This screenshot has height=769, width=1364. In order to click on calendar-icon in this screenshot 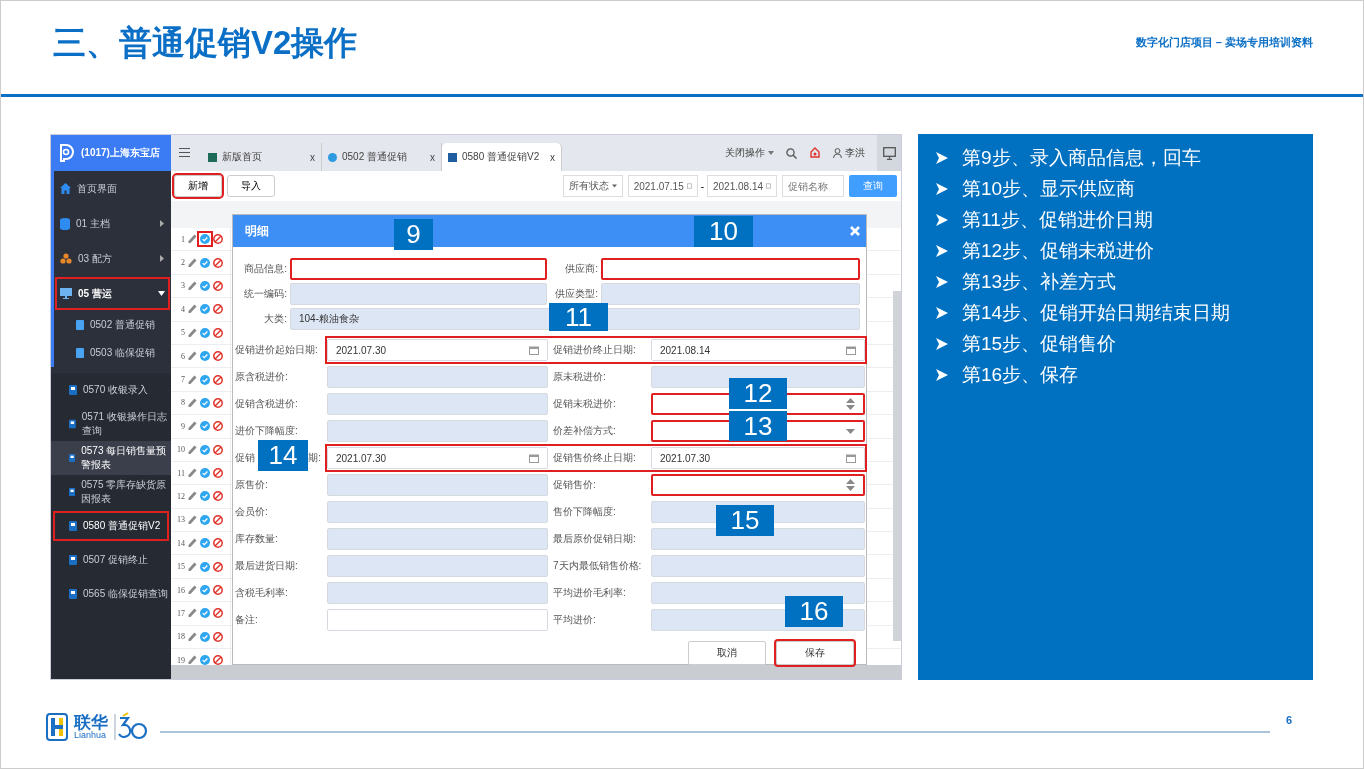, I will do `click(689, 186)`.